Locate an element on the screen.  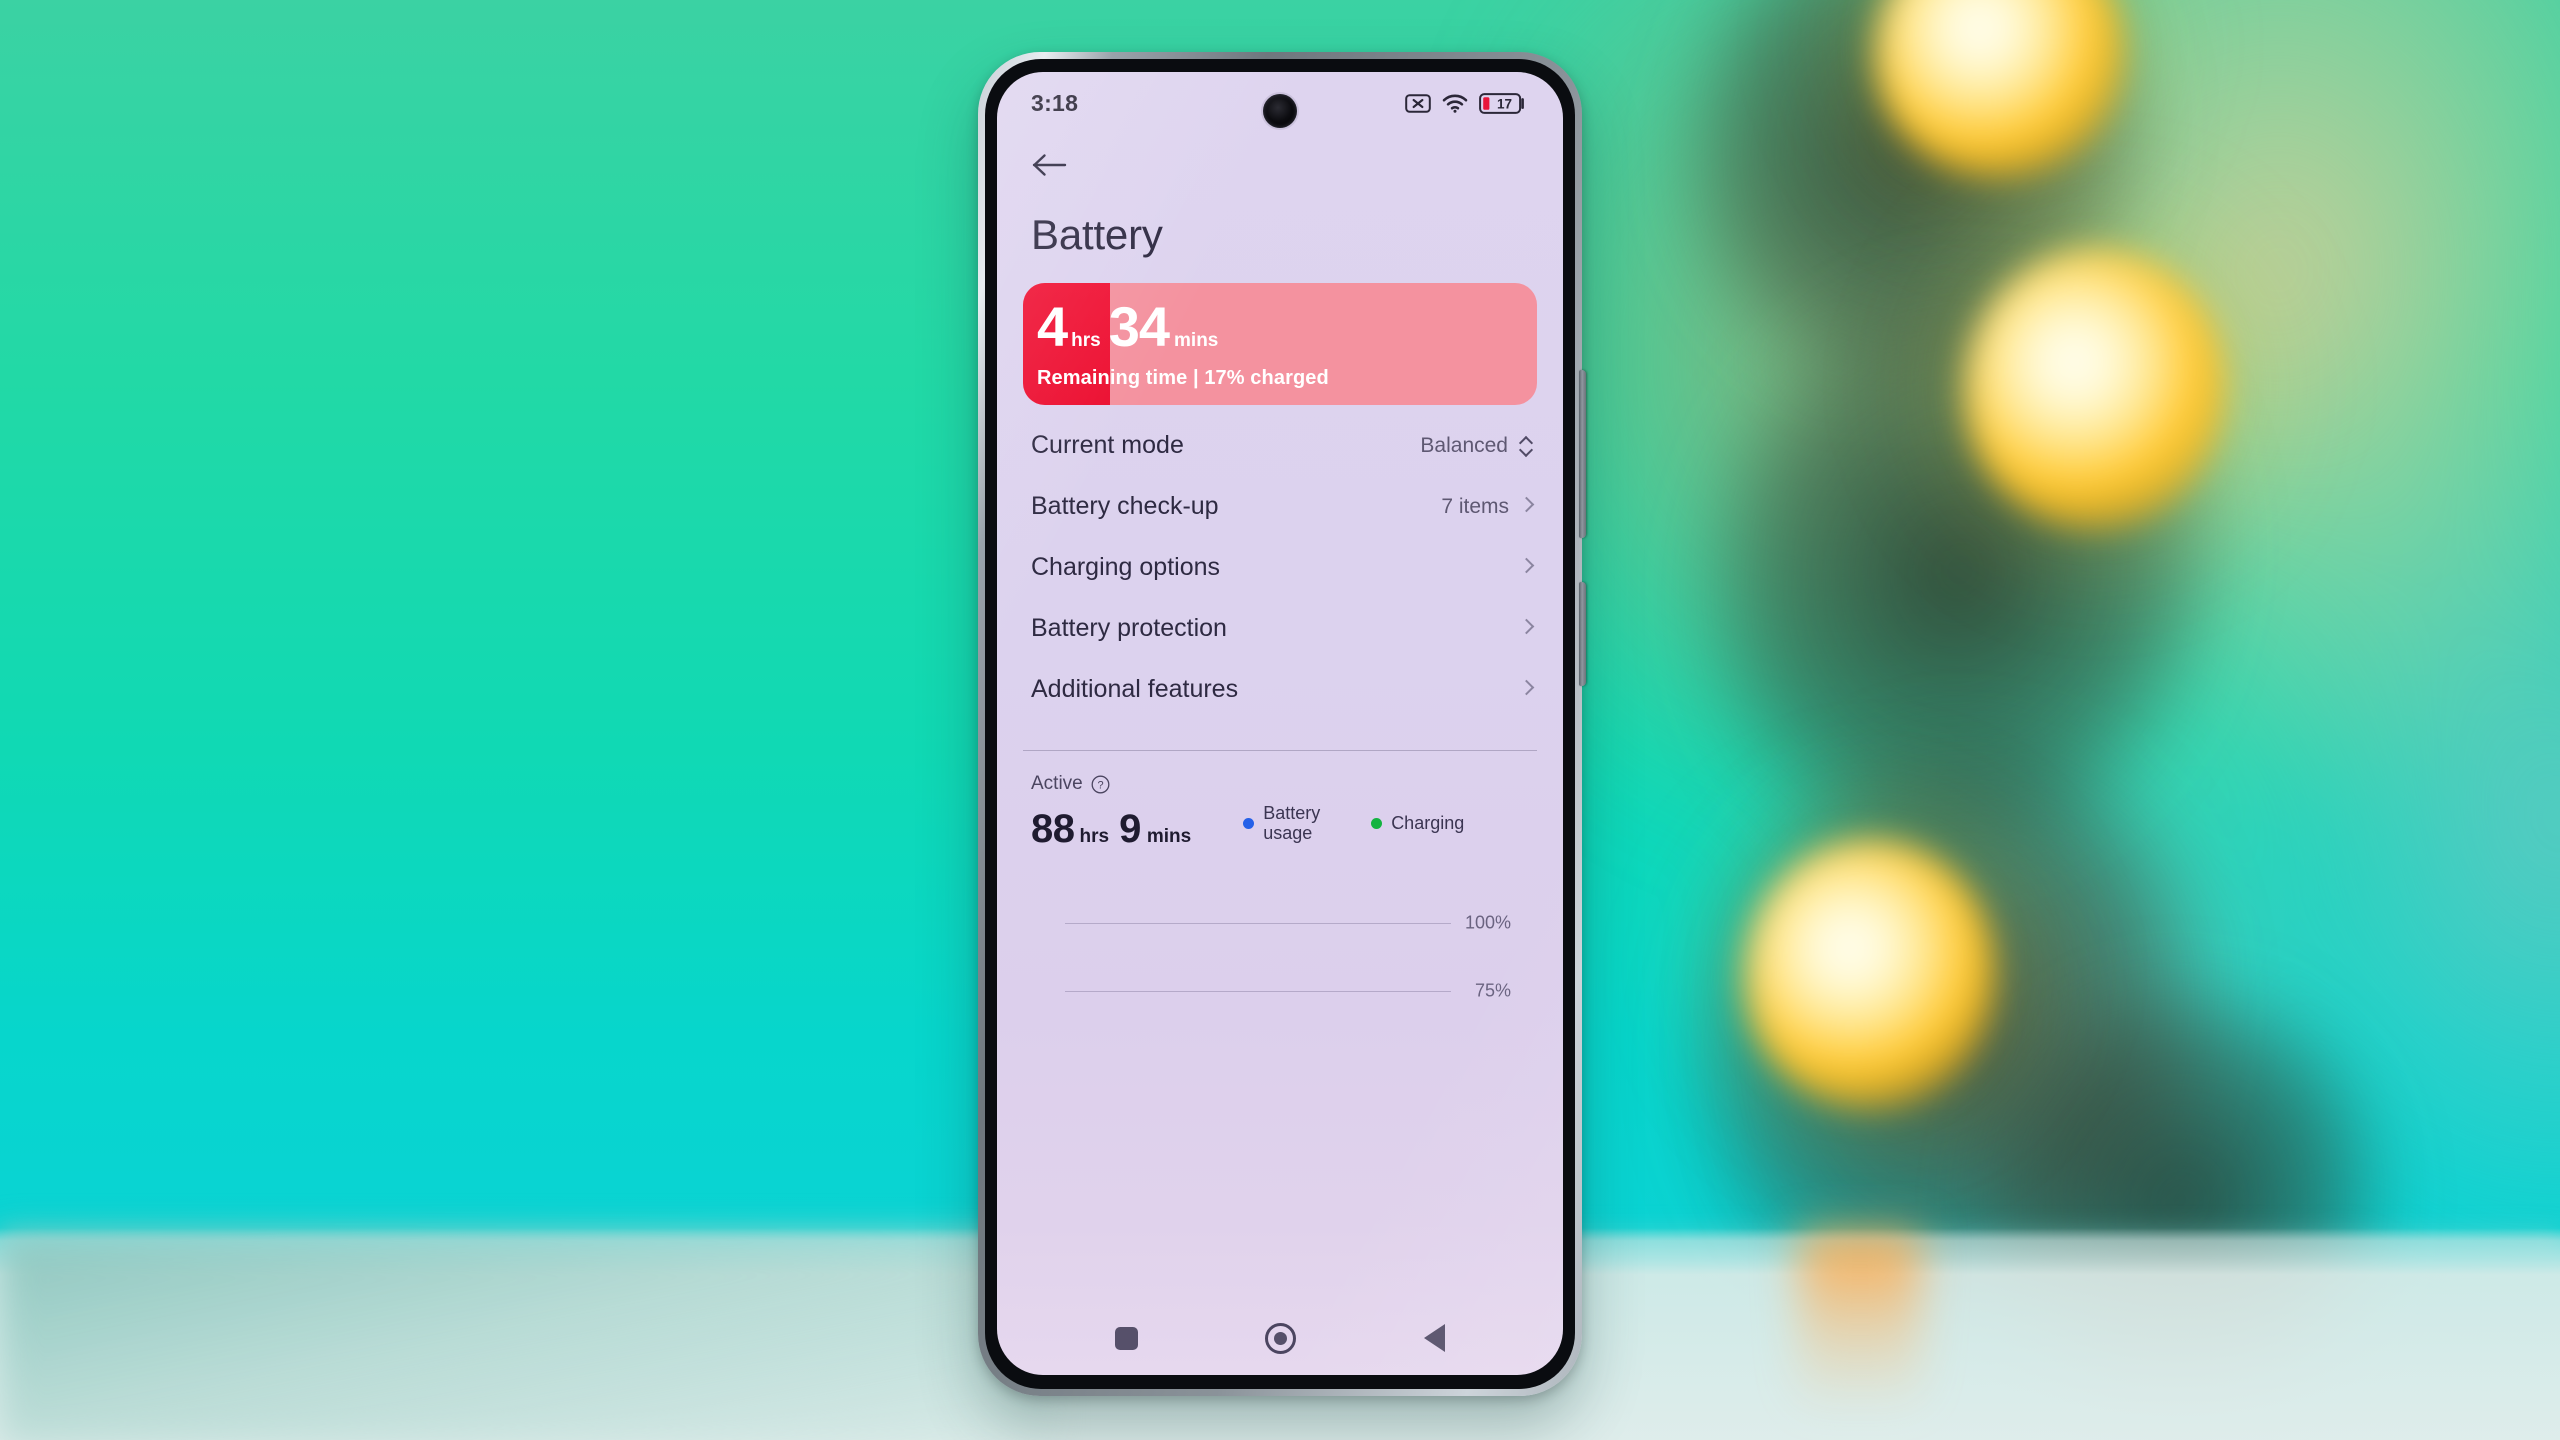
settings-row-charging-options: Charging options is located at coordinates (1280, 567).